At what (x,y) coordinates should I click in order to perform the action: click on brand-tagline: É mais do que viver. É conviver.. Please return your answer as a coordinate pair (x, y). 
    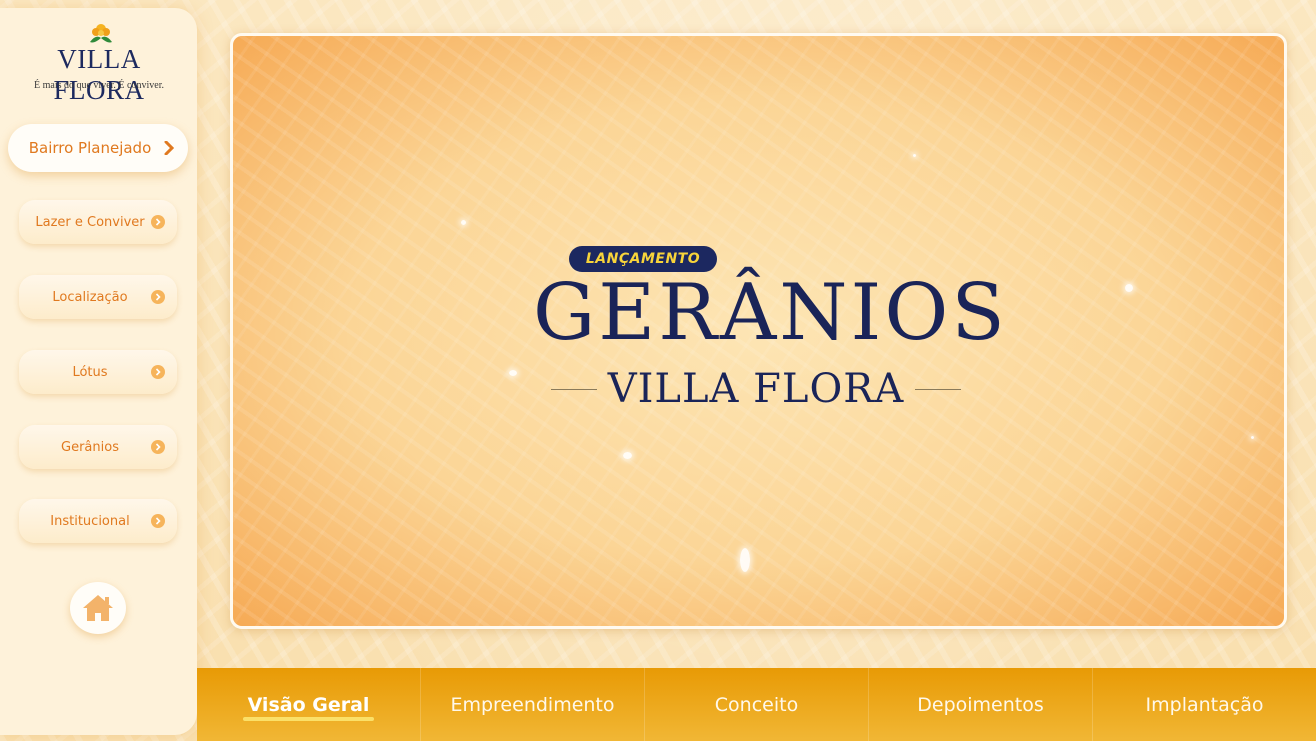
    Looking at the image, I should click on (99, 85).